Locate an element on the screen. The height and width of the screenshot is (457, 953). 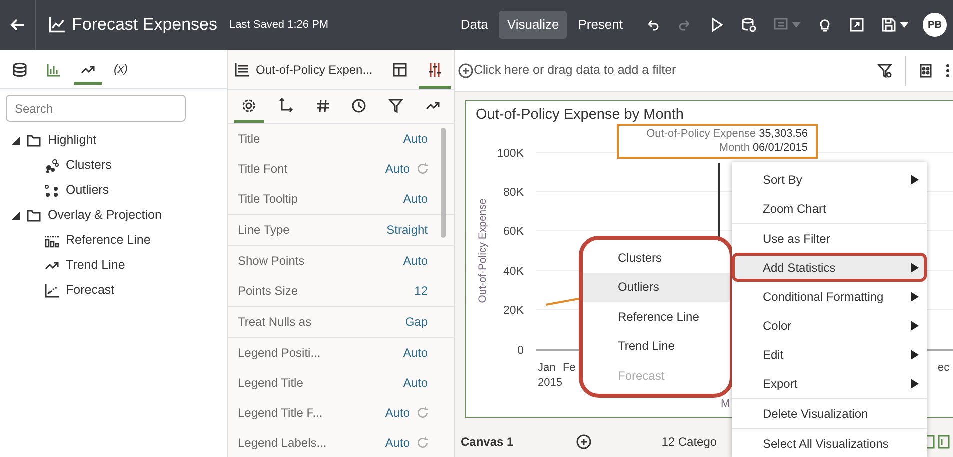
chart-title: Out-of-Policy Expense by Month is located at coordinates (580, 115).